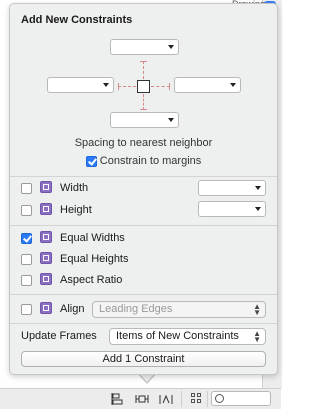  Describe the element at coordinates (207, 85) in the screenshot. I see `trailing-spacing-dropdown` at that location.